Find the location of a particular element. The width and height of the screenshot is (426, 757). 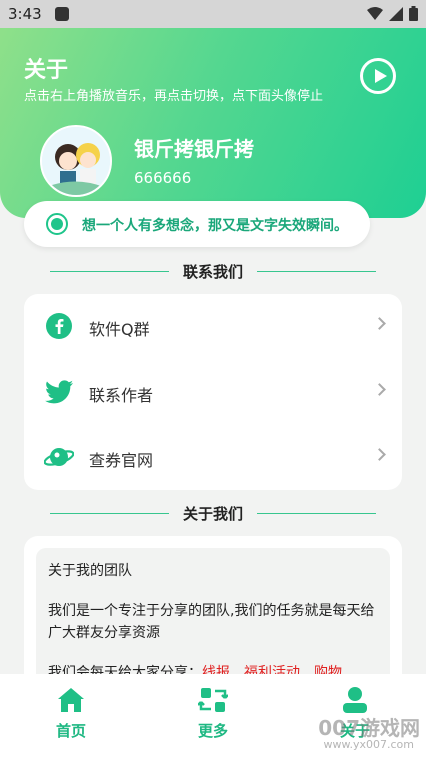

contact-item-qq-group: 软件Q群 is located at coordinates (213, 326).